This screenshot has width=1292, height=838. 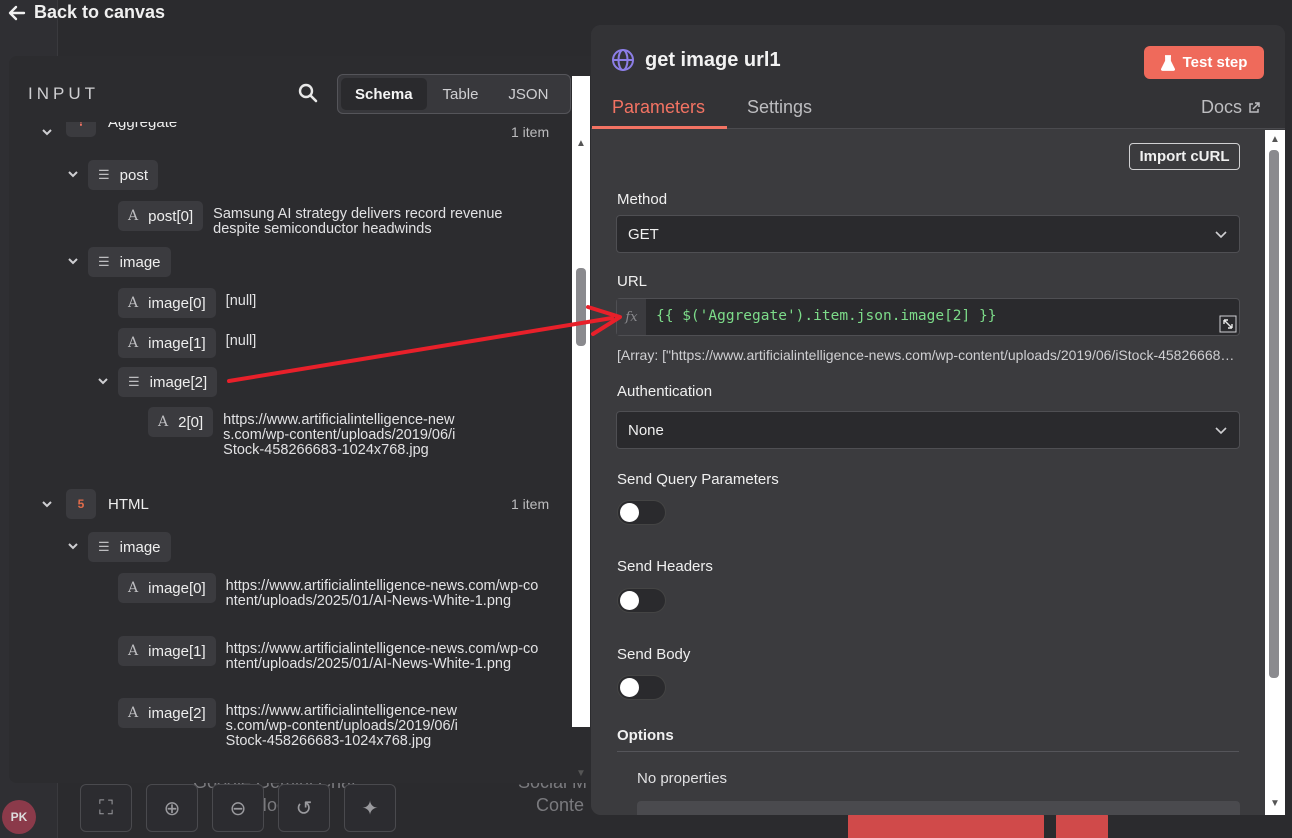 I want to click on test-step-button: Test step, so click(x=1204, y=62).